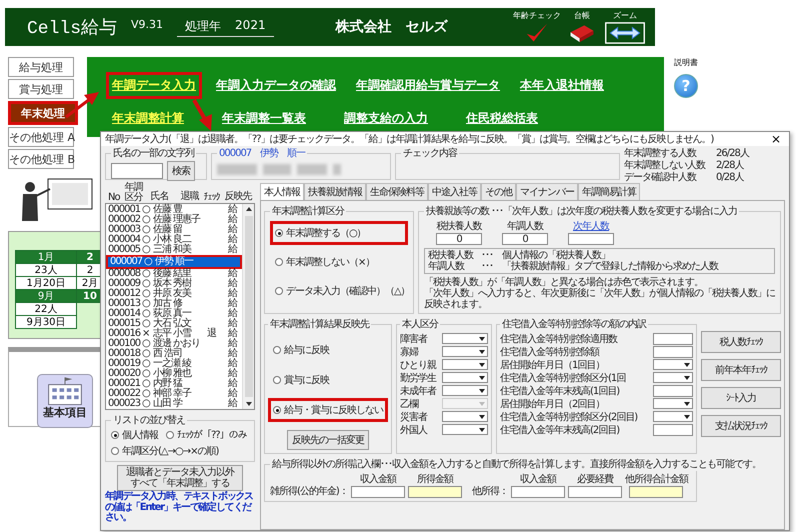 This screenshot has height=532, width=798. What do you see at coordinates (582, 27) in the screenshot?
I see `toolbar-button: 台帳` at bounding box center [582, 27].